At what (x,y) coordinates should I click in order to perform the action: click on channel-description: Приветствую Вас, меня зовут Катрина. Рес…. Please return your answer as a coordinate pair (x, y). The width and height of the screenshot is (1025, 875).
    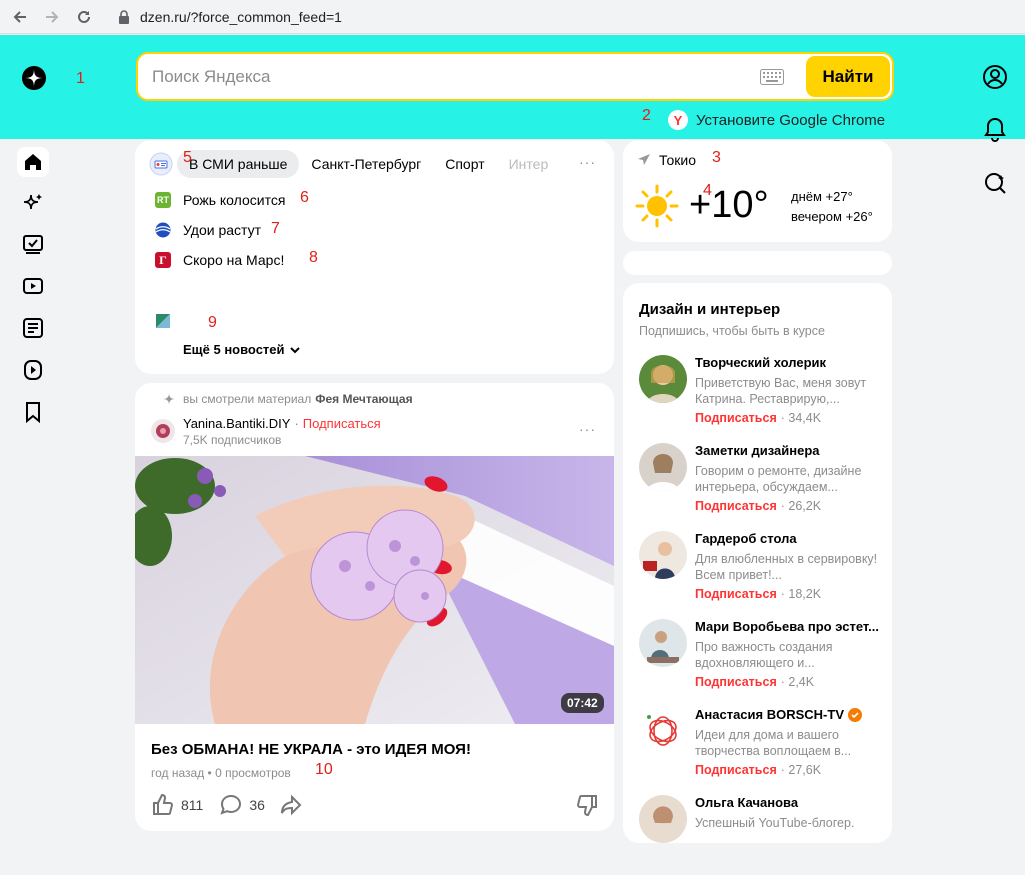
    Looking at the image, I should click on (781, 391).